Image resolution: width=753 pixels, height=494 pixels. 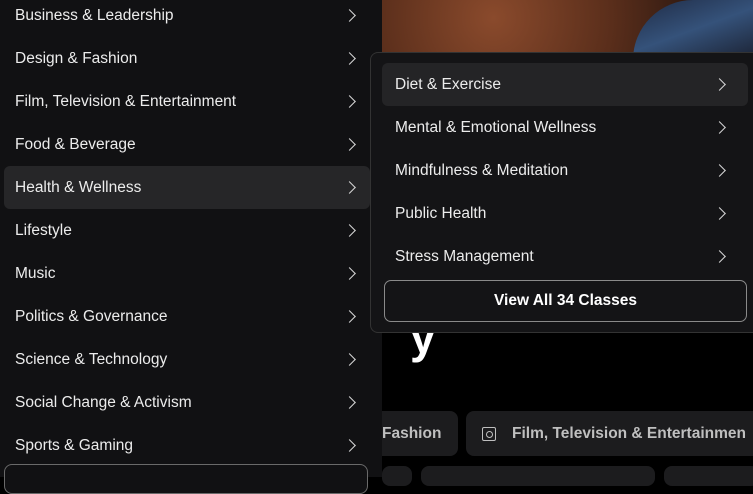 I want to click on menu-item-label: Politics & Governance, so click(x=91, y=316).